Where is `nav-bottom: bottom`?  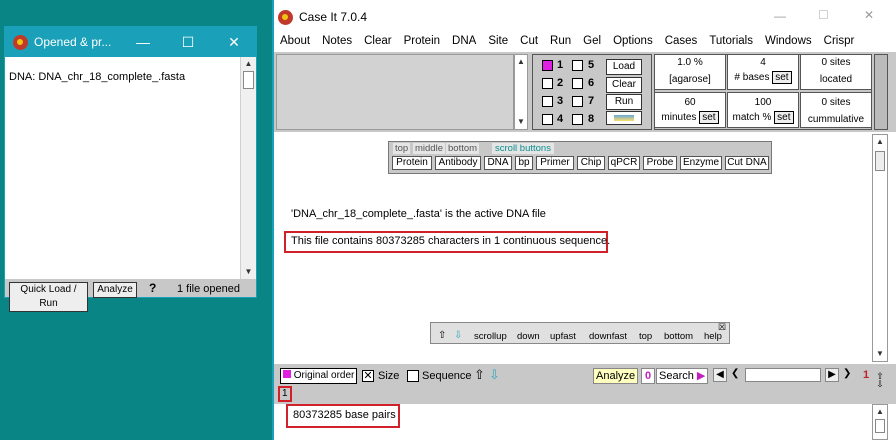
nav-bottom: bottom is located at coordinates (678, 336).